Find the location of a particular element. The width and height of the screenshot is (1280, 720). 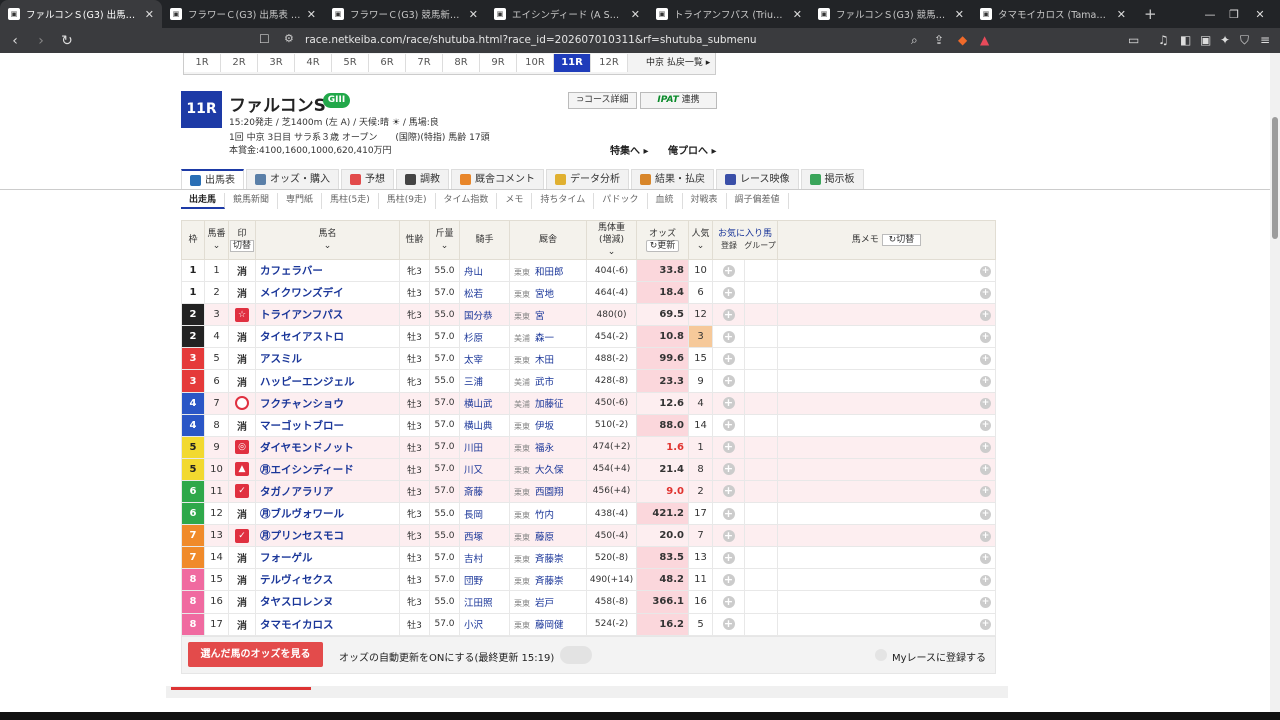

sort-icon: ⌄ is located at coordinates (217, 246).